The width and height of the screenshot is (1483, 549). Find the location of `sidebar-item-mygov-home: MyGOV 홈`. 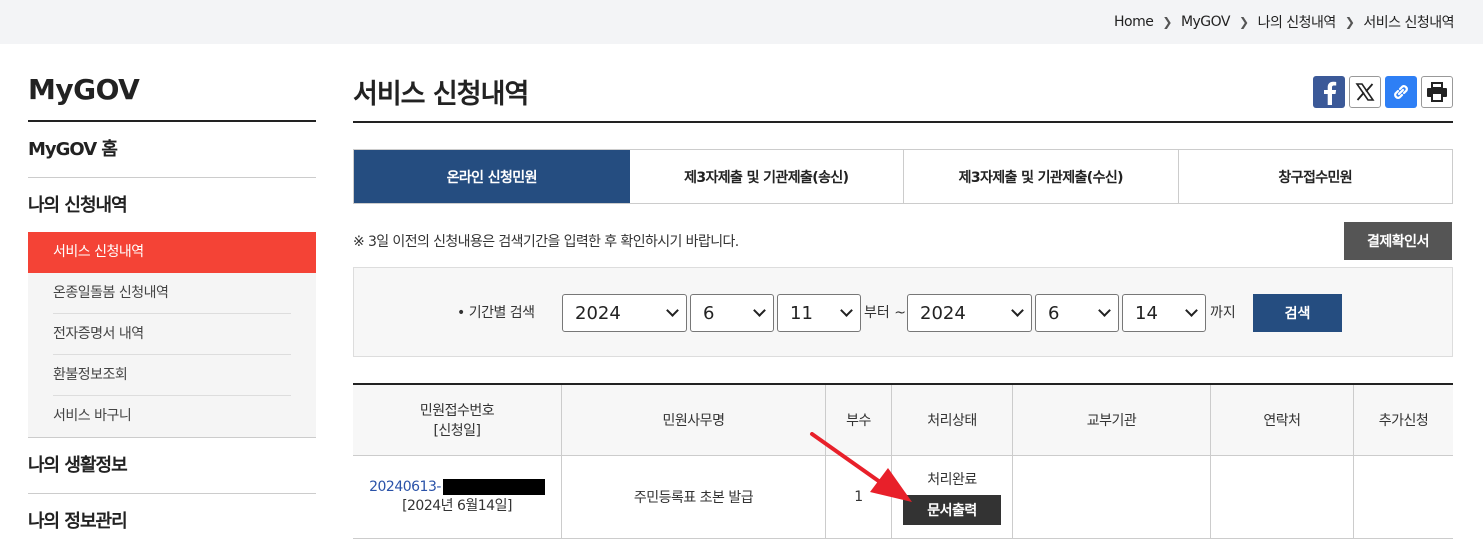

sidebar-item-mygov-home: MyGOV 홈 is located at coordinates (172, 150).